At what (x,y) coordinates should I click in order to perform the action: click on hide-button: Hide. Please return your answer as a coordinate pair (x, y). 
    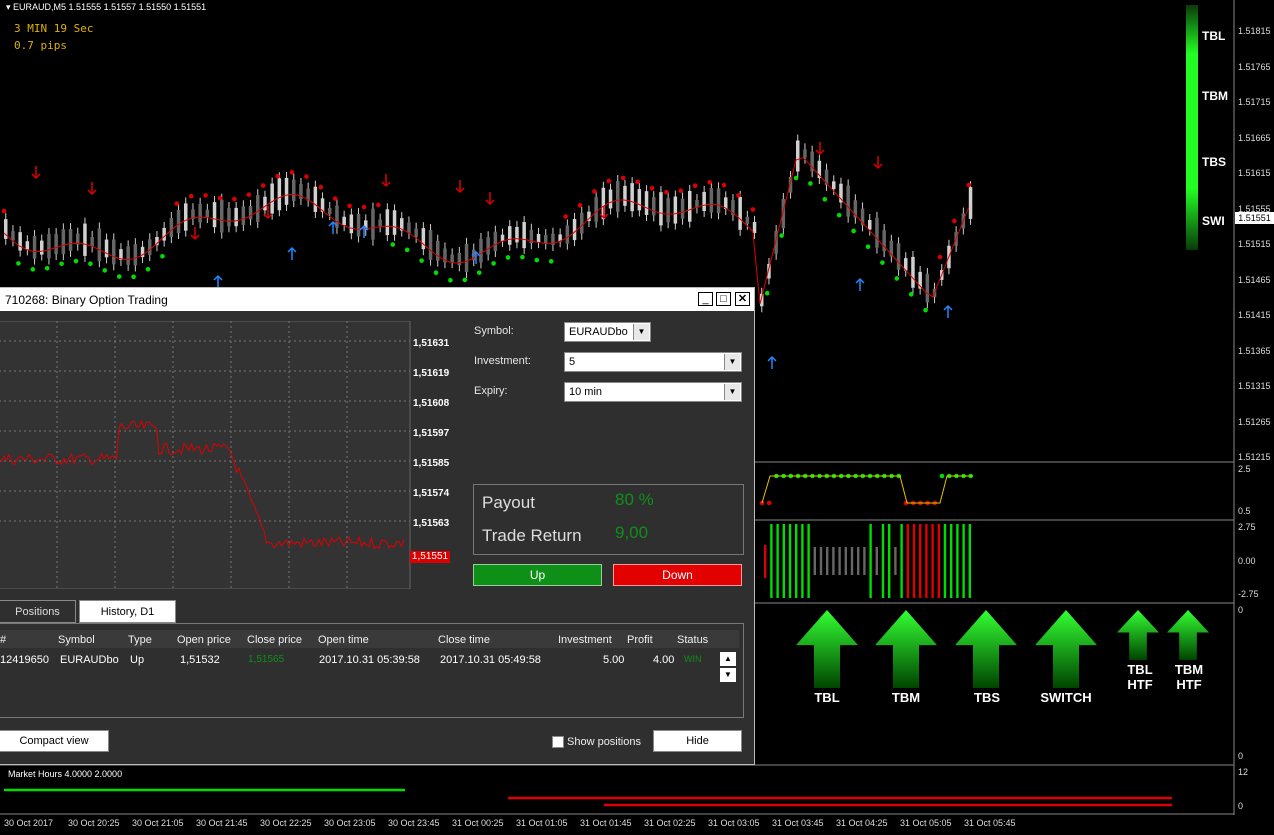
    Looking at the image, I should click on (697, 741).